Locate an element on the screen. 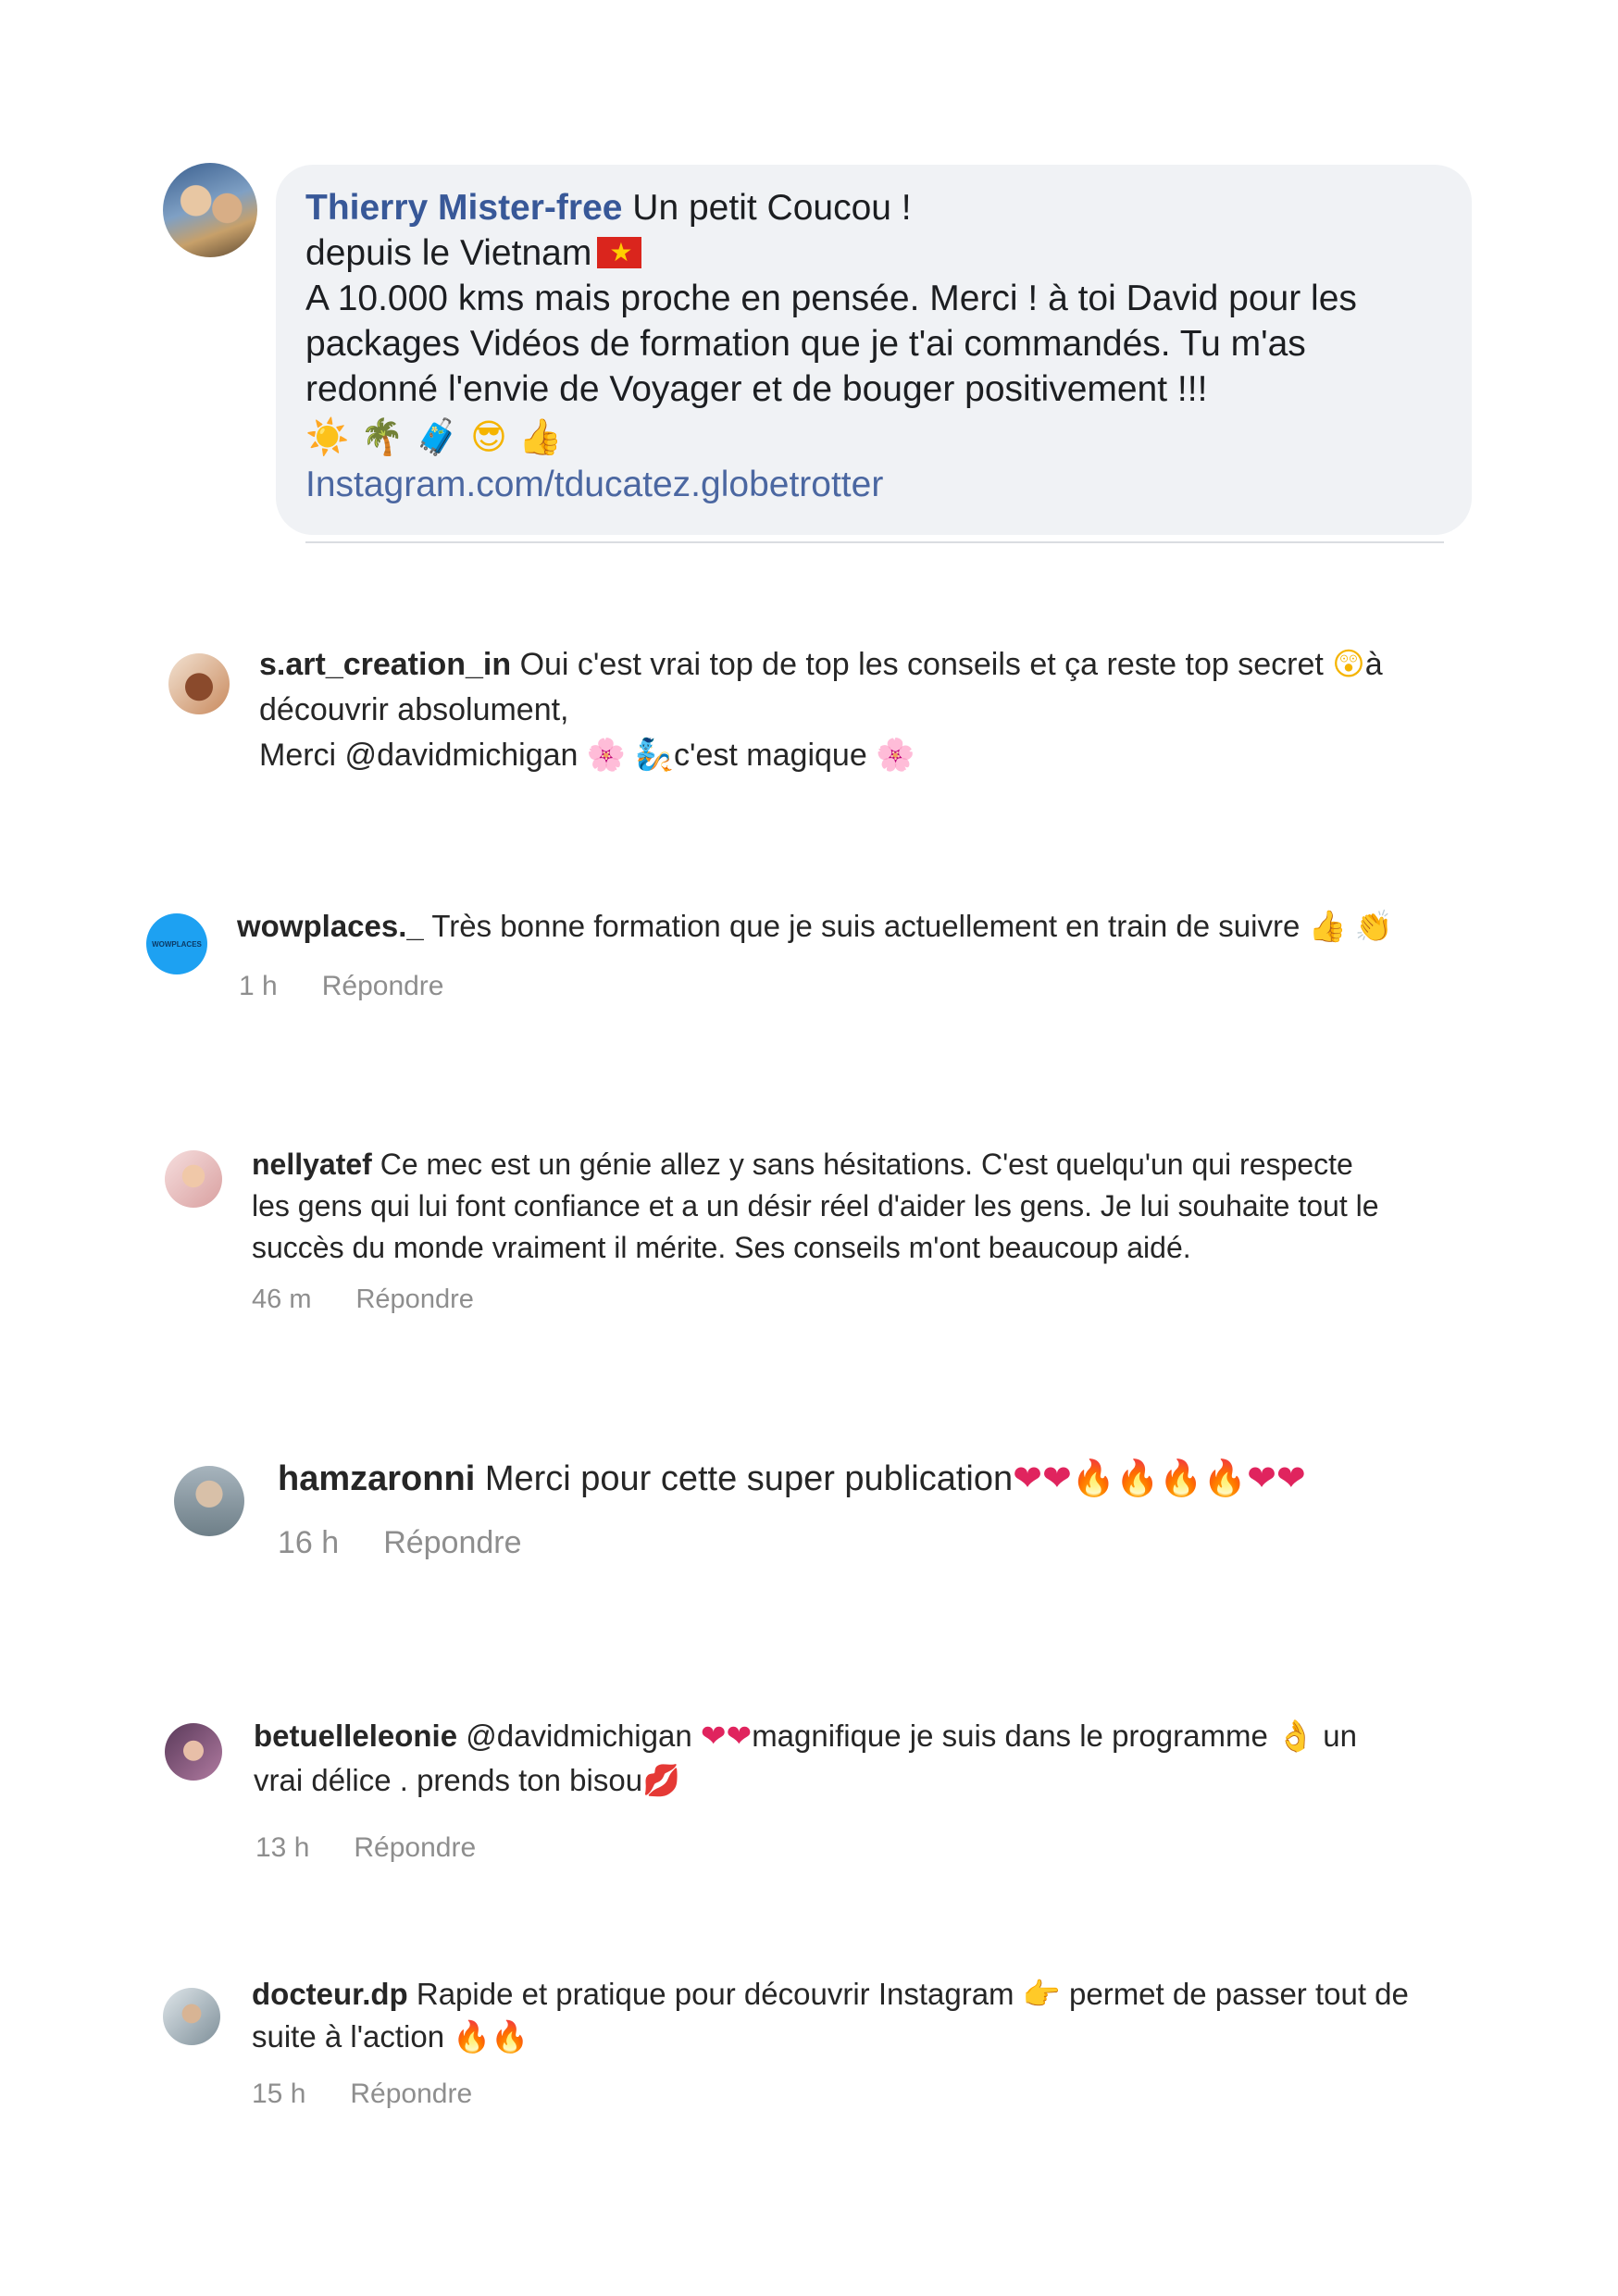 The height and width of the screenshot is (2296, 1618). fire-icon: 🔥🔥 is located at coordinates (491, 2036).